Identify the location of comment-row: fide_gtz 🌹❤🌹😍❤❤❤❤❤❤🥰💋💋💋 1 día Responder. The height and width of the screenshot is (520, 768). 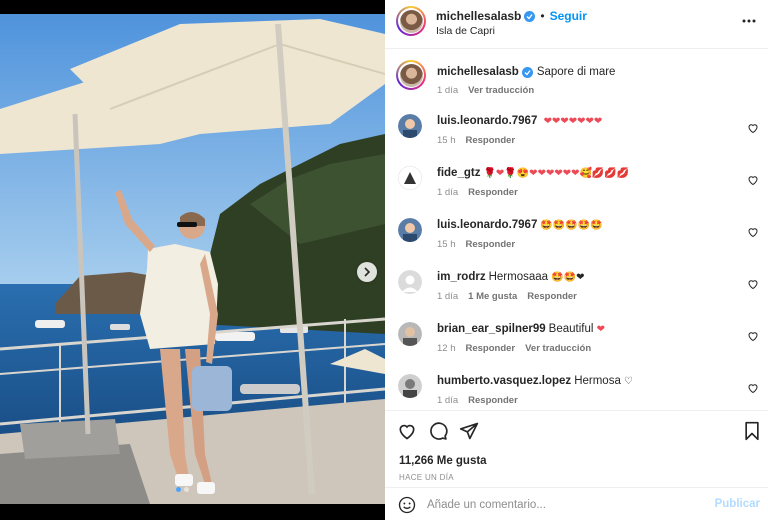
(576, 187).